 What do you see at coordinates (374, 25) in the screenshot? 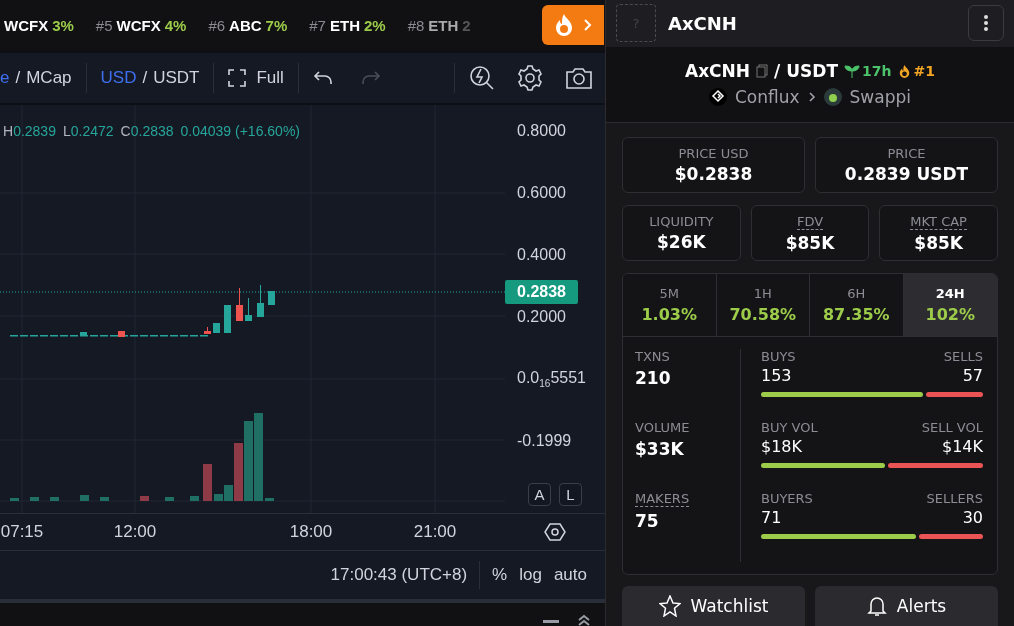
I see `ticker-change: 2%` at bounding box center [374, 25].